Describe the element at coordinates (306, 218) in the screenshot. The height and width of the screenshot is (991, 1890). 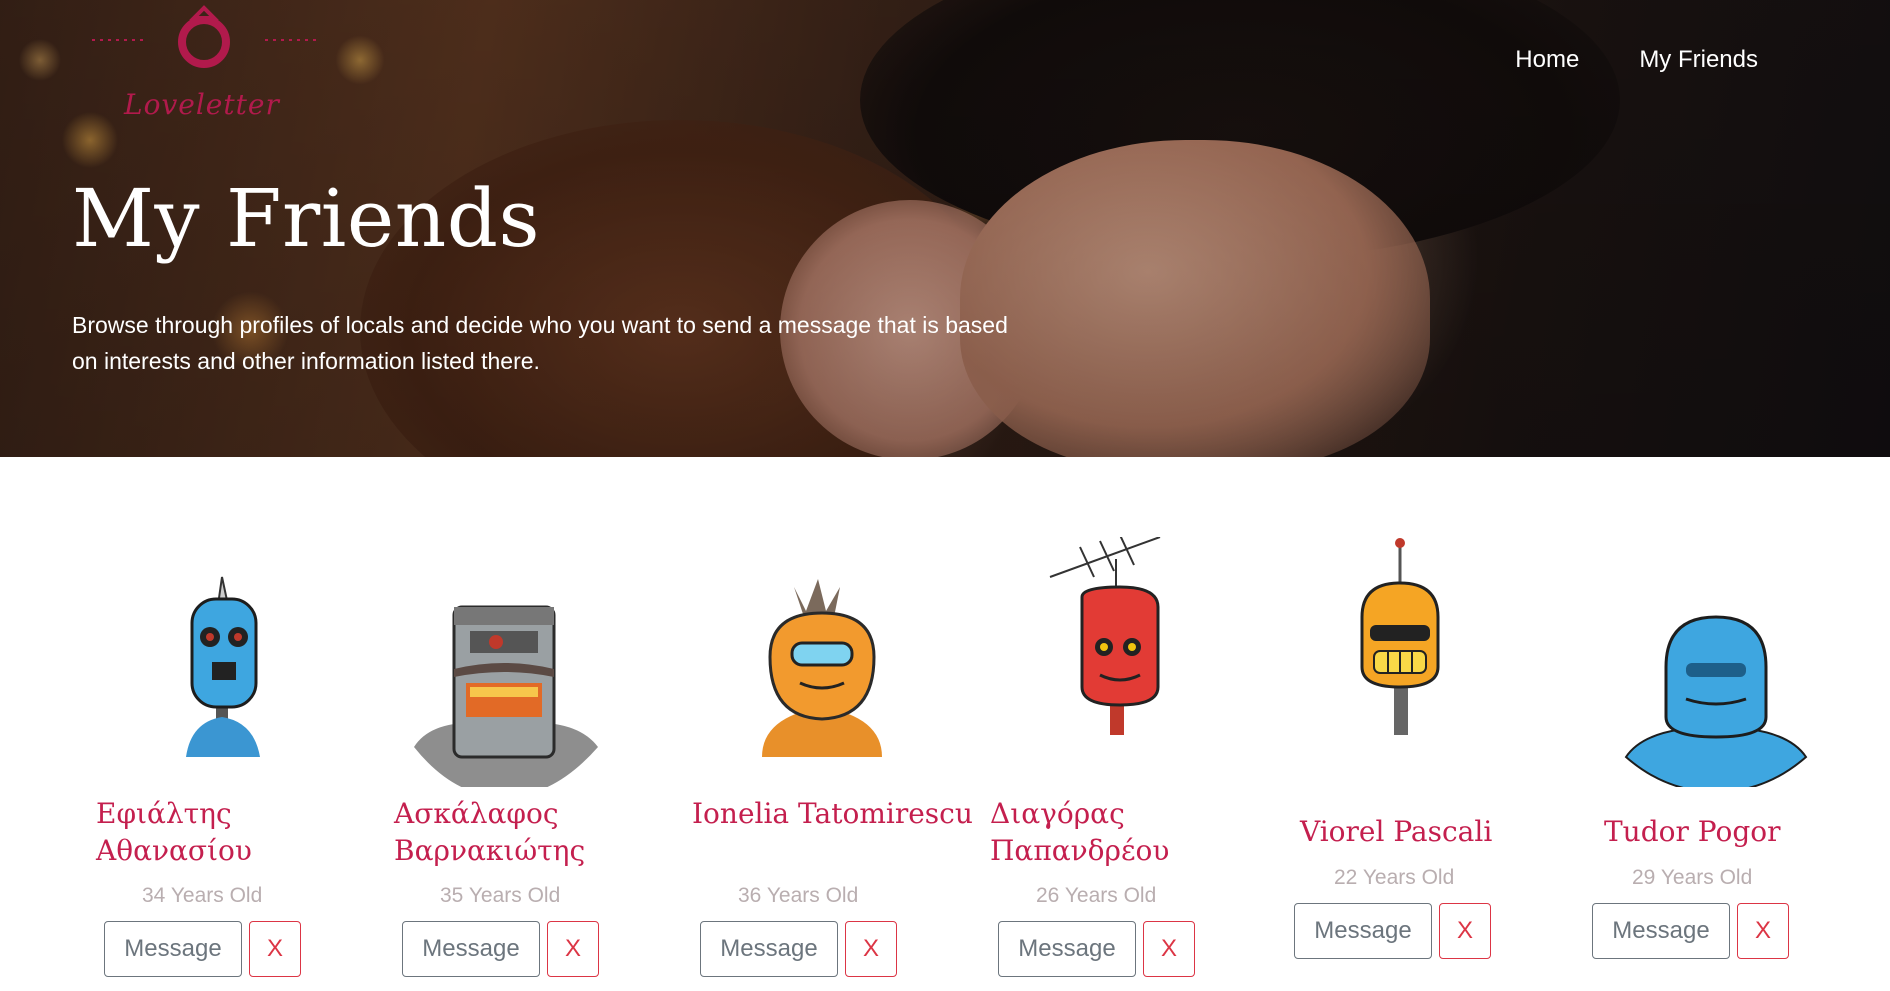
I see `page-title: My Friends` at that location.